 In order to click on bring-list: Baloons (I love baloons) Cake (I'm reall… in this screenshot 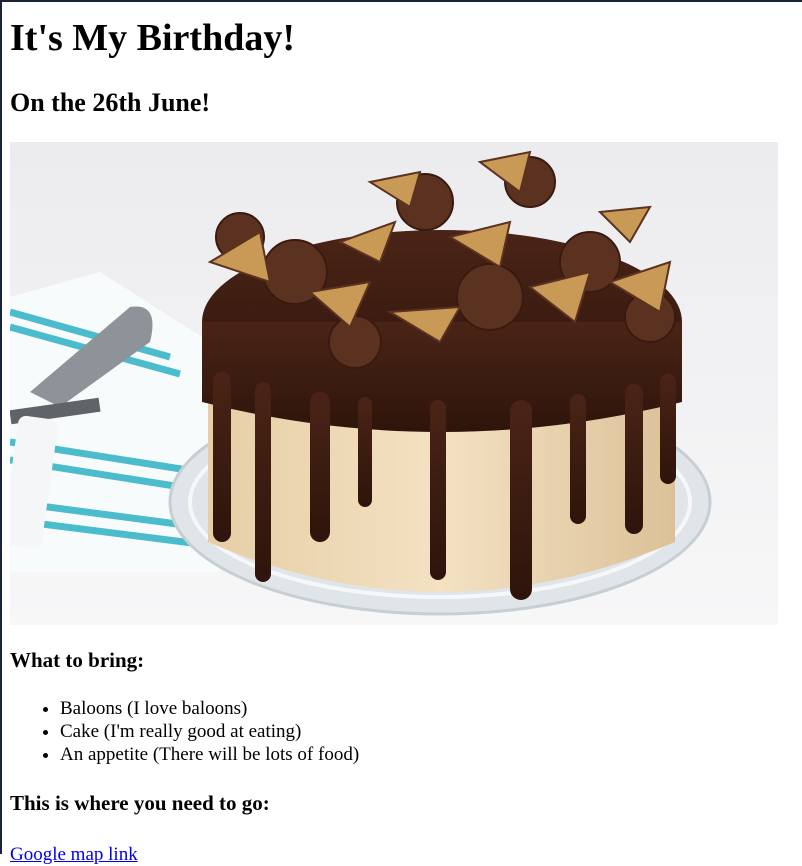, I will do `click(406, 731)`.